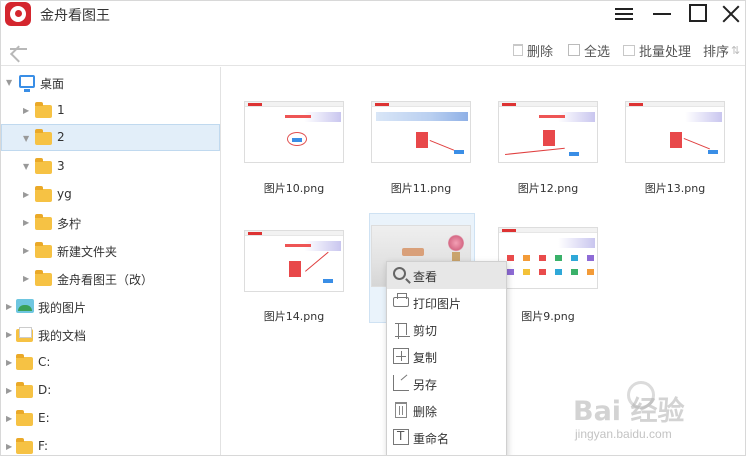 Image resolution: width=746 pixels, height=456 pixels. I want to click on menu-item-rename: 重命名, so click(446, 437).